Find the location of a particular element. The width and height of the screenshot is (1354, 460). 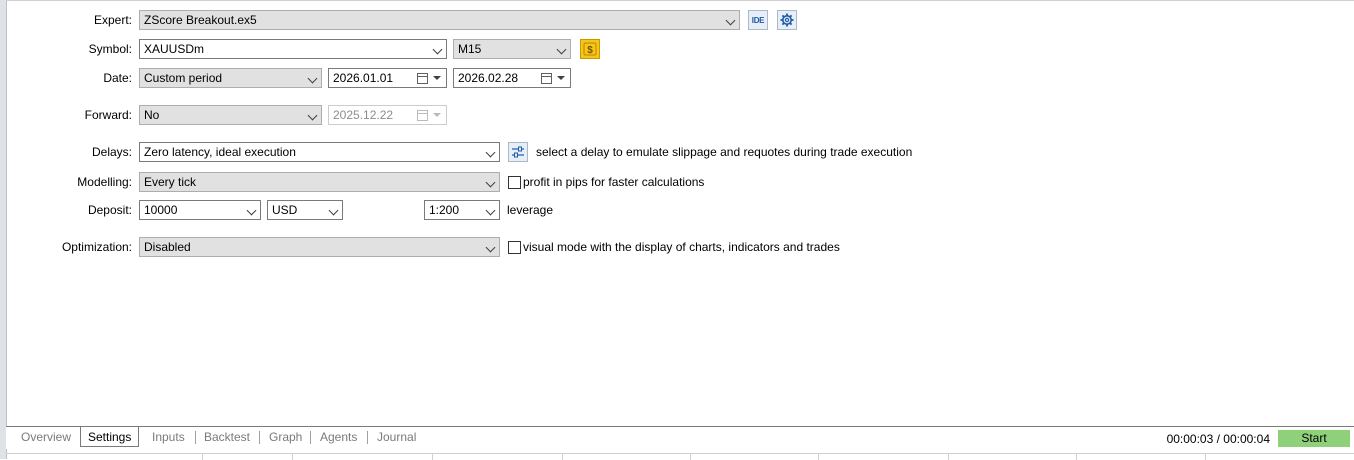

symbol-properties-button: $ is located at coordinates (590, 49).